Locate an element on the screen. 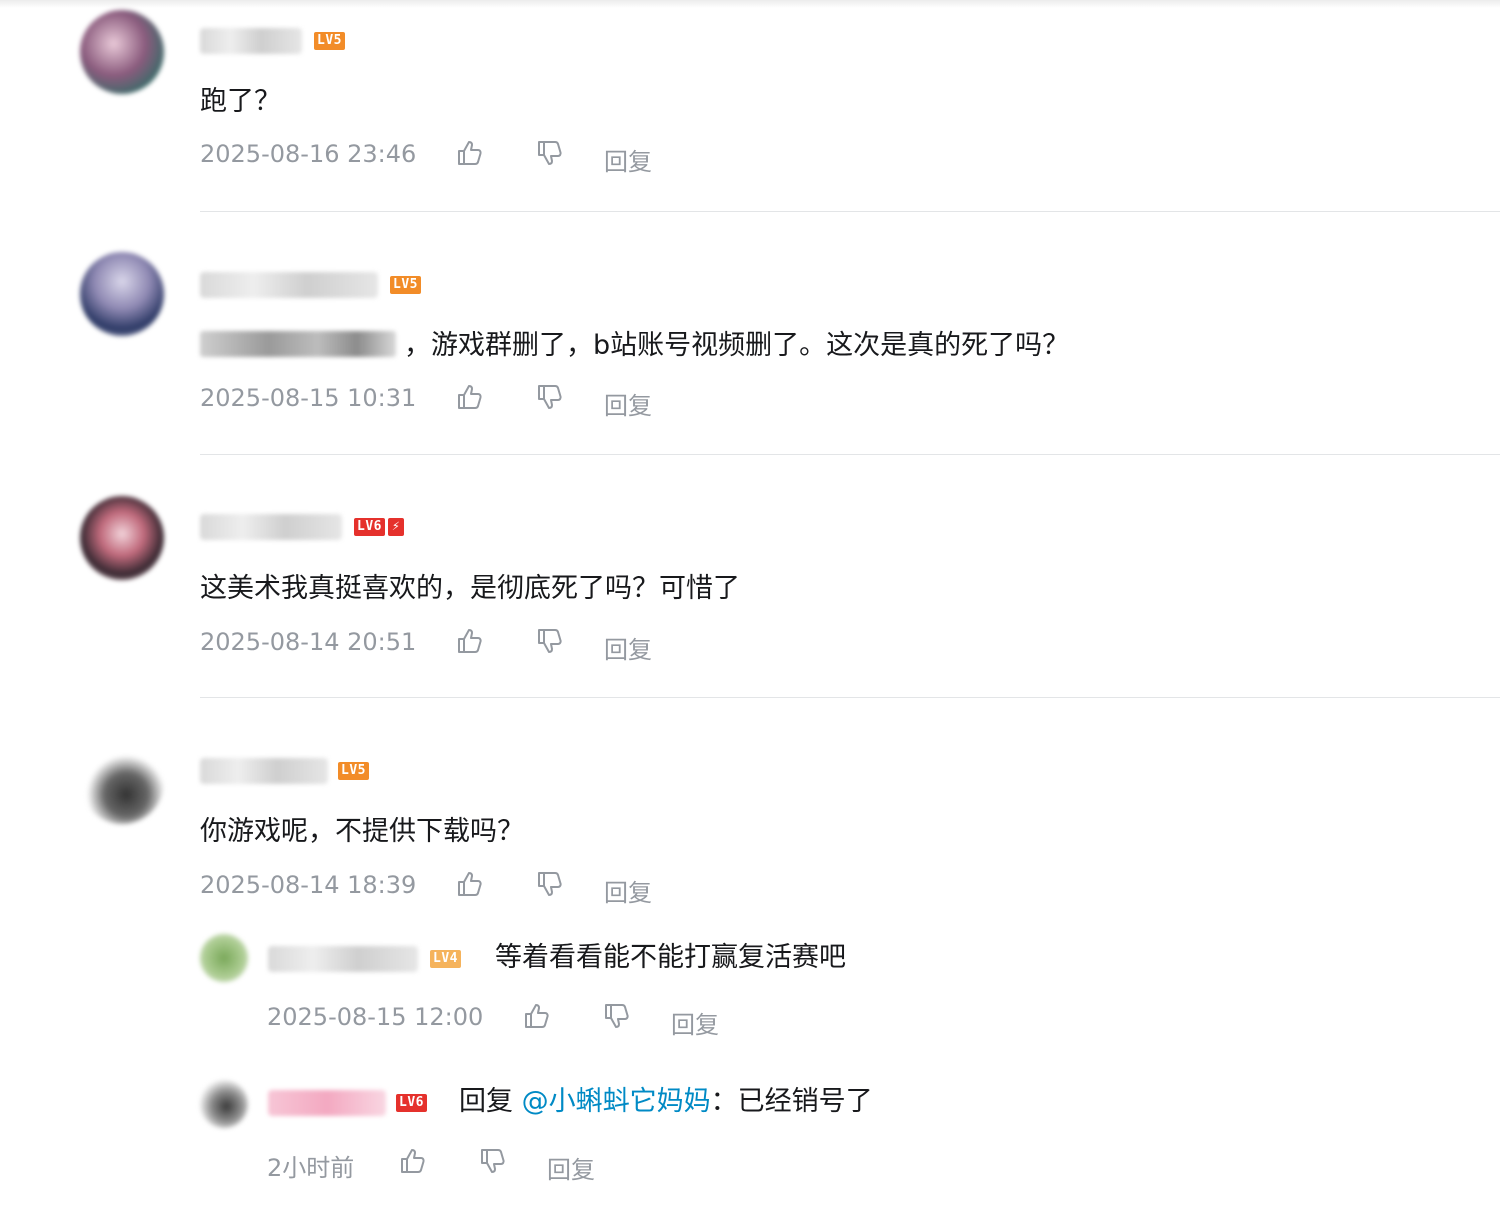  comment-meta: 2025-08-15 12:00 回复 is located at coordinates (517, 1020).